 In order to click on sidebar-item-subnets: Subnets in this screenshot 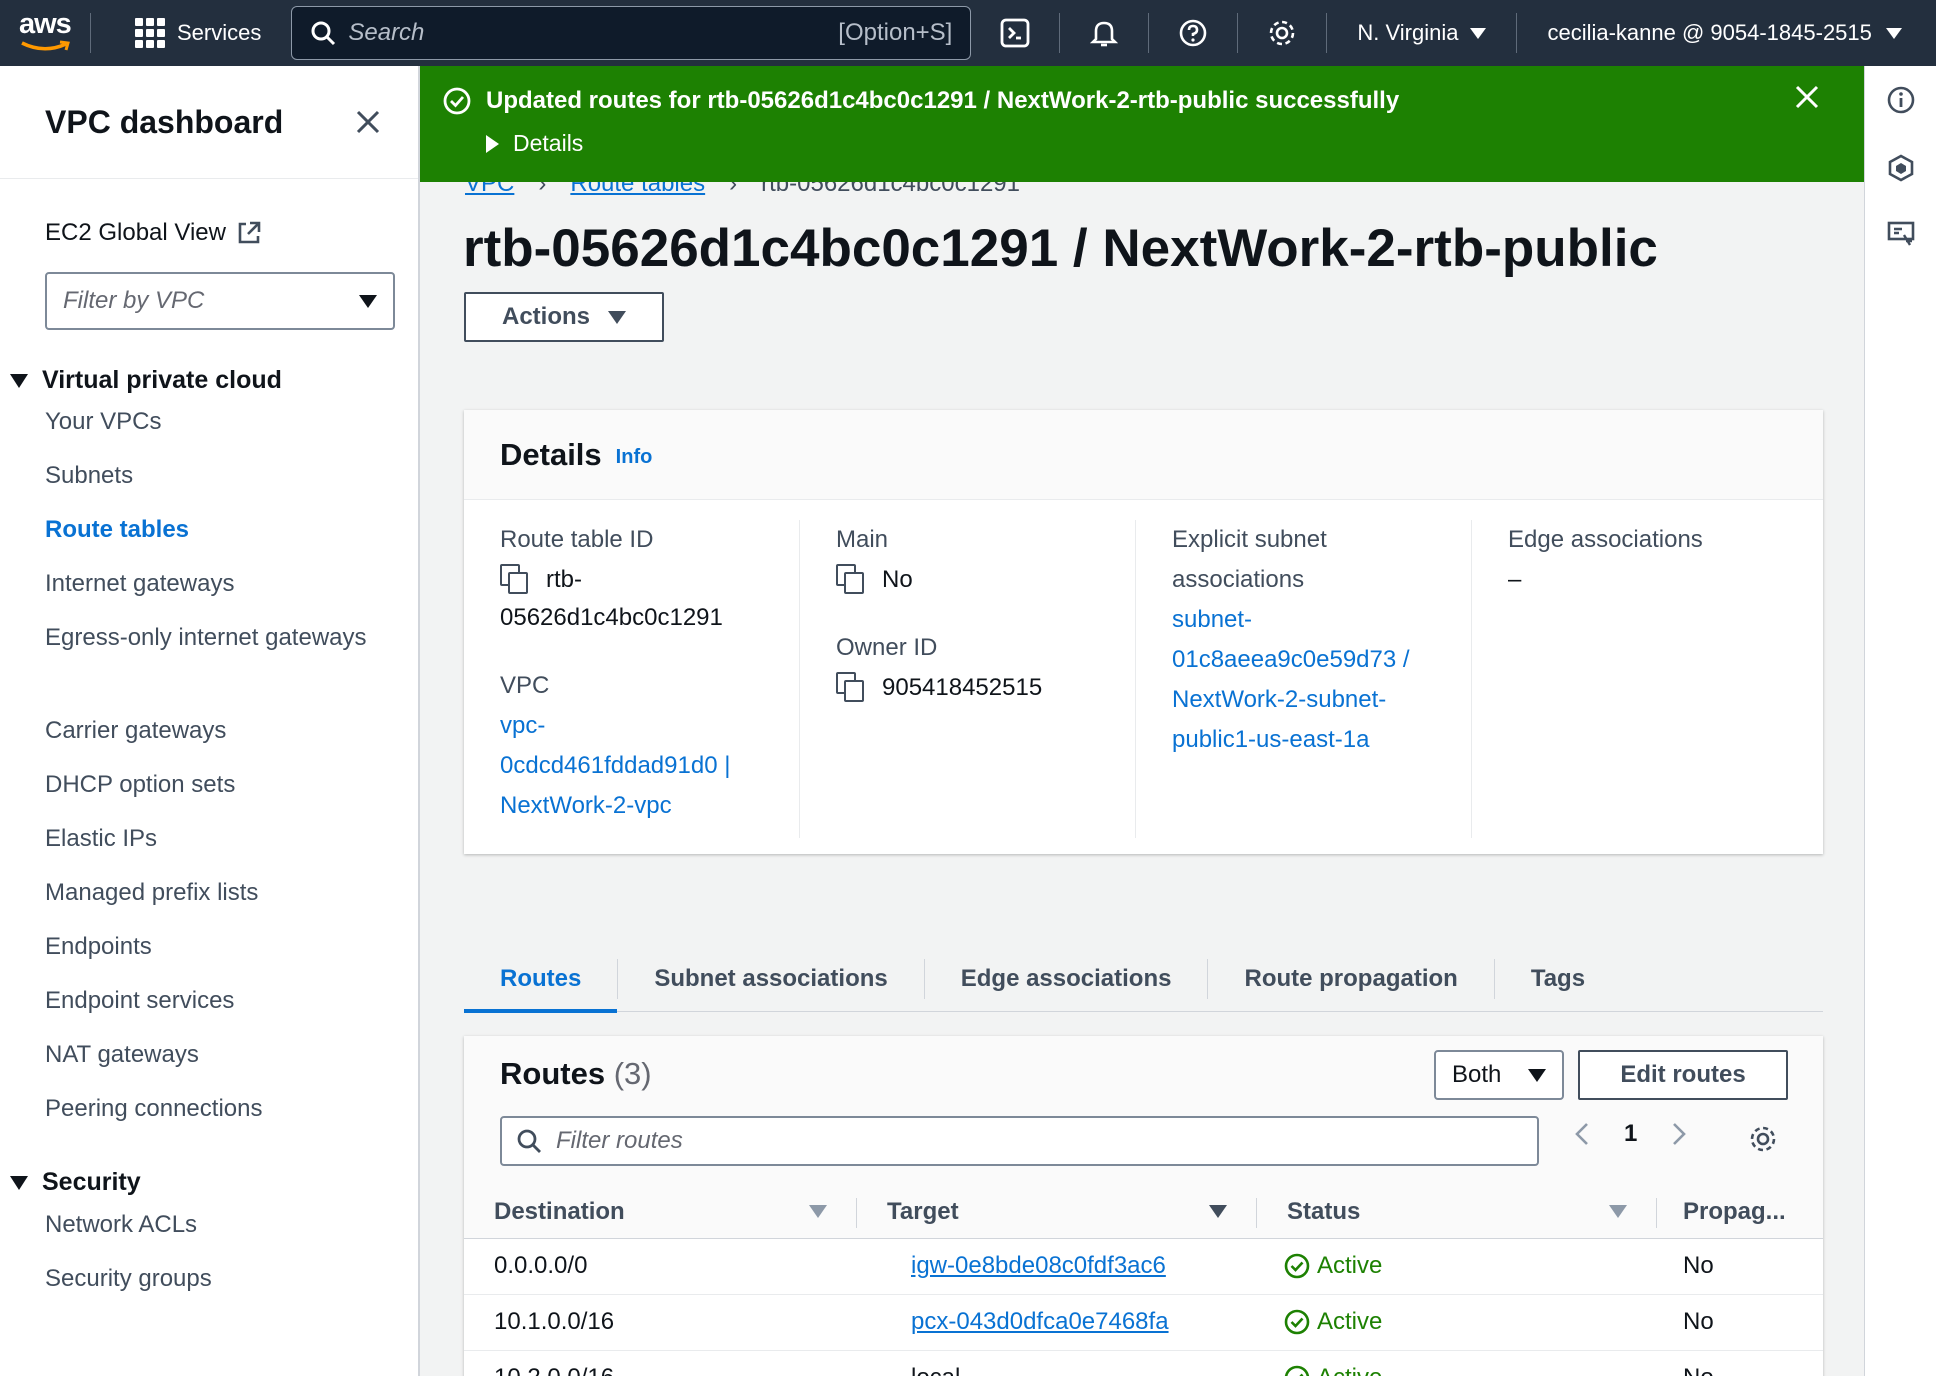, I will do `click(210, 476)`.